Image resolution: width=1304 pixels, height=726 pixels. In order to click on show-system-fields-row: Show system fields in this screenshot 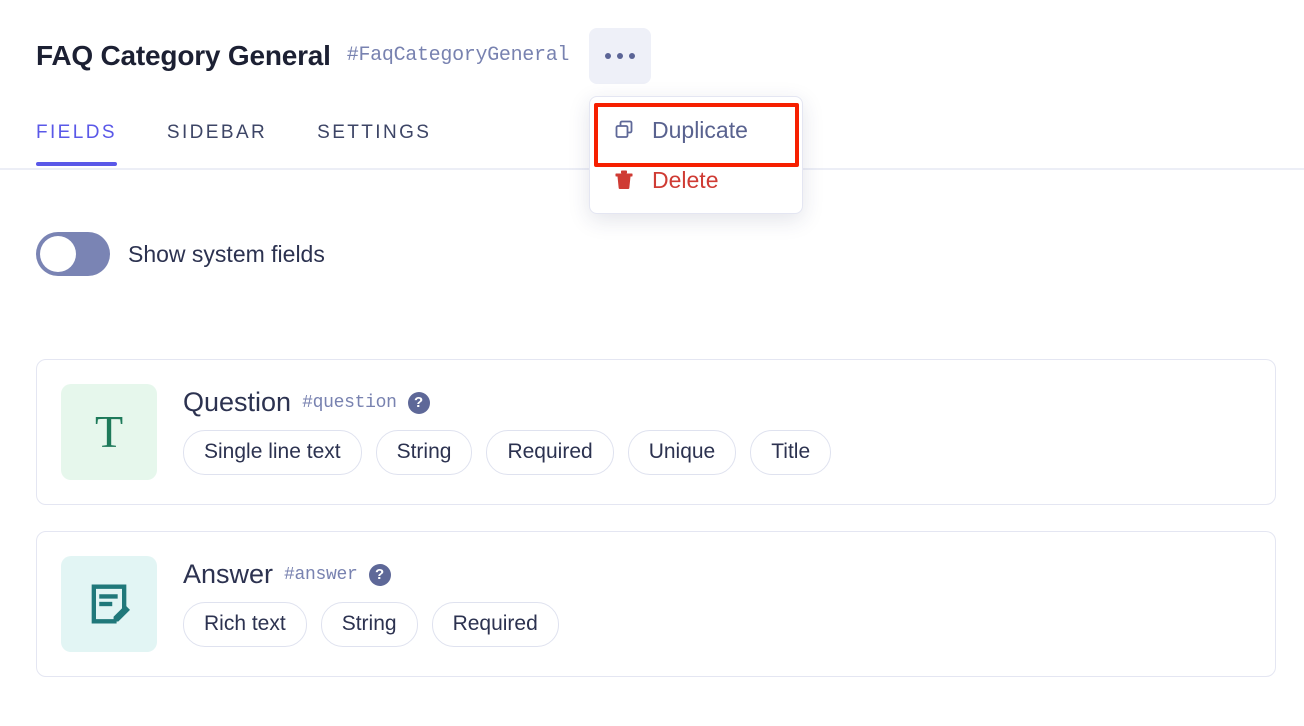, I will do `click(180, 254)`.